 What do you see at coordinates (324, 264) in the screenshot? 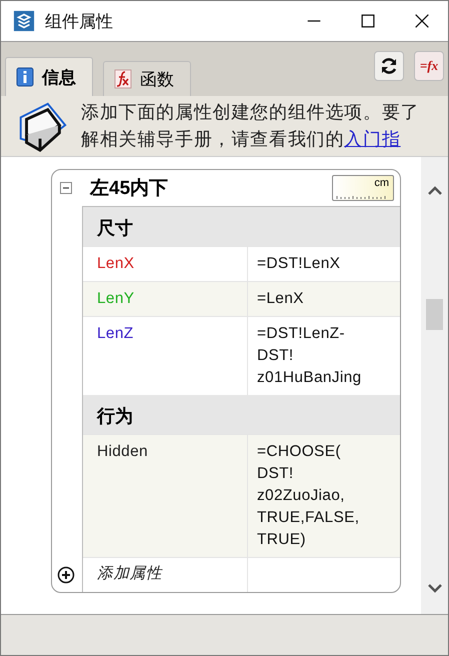
I see `attribute-formula: =DST!LenX` at bounding box center [324, 264].